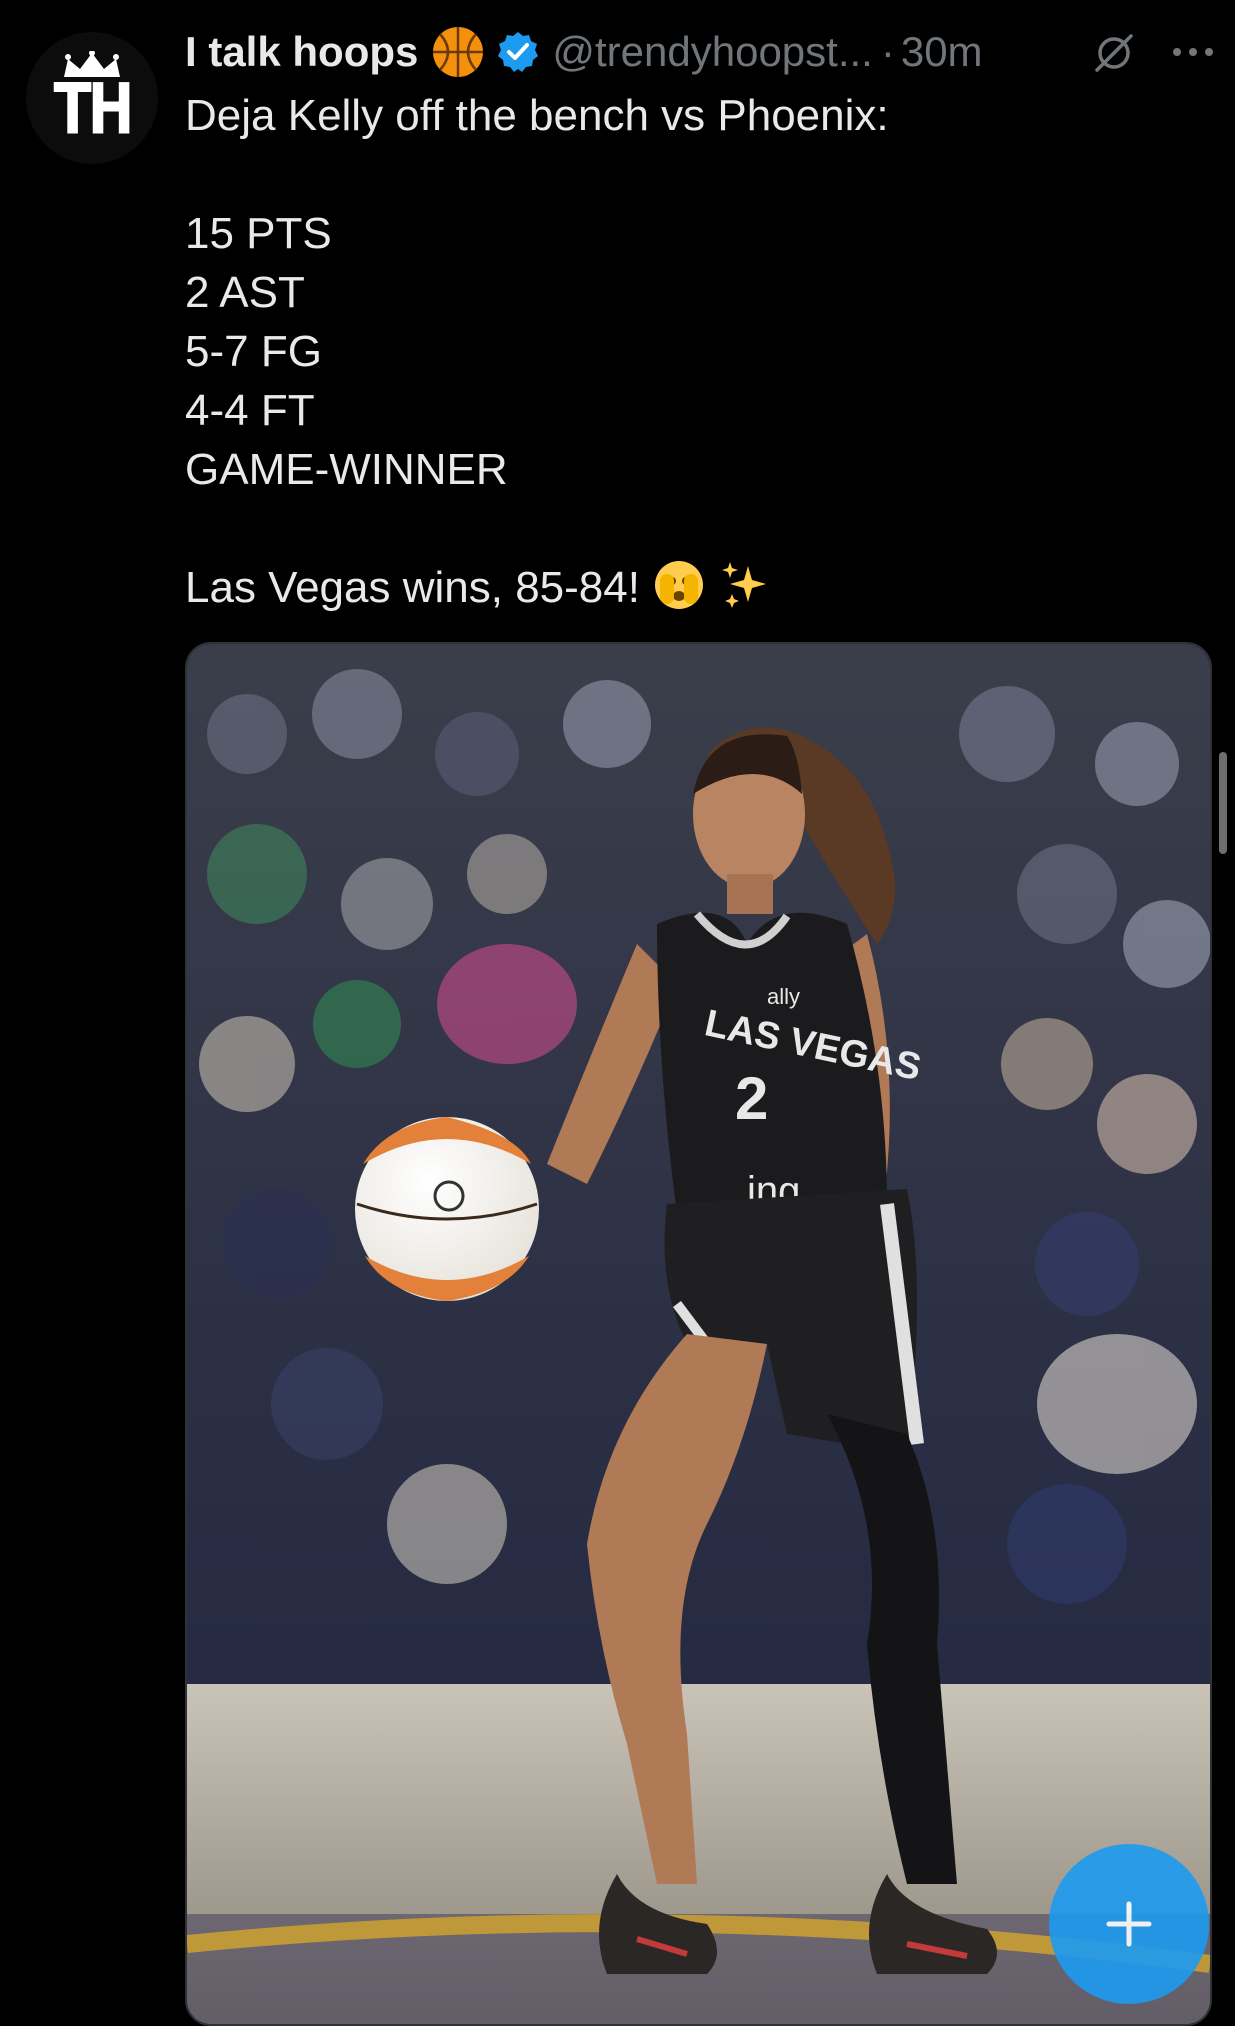  Describe the element at coordinates (245, 292) in the screenshot. I see `tweet-line: 2 AST` at that location.